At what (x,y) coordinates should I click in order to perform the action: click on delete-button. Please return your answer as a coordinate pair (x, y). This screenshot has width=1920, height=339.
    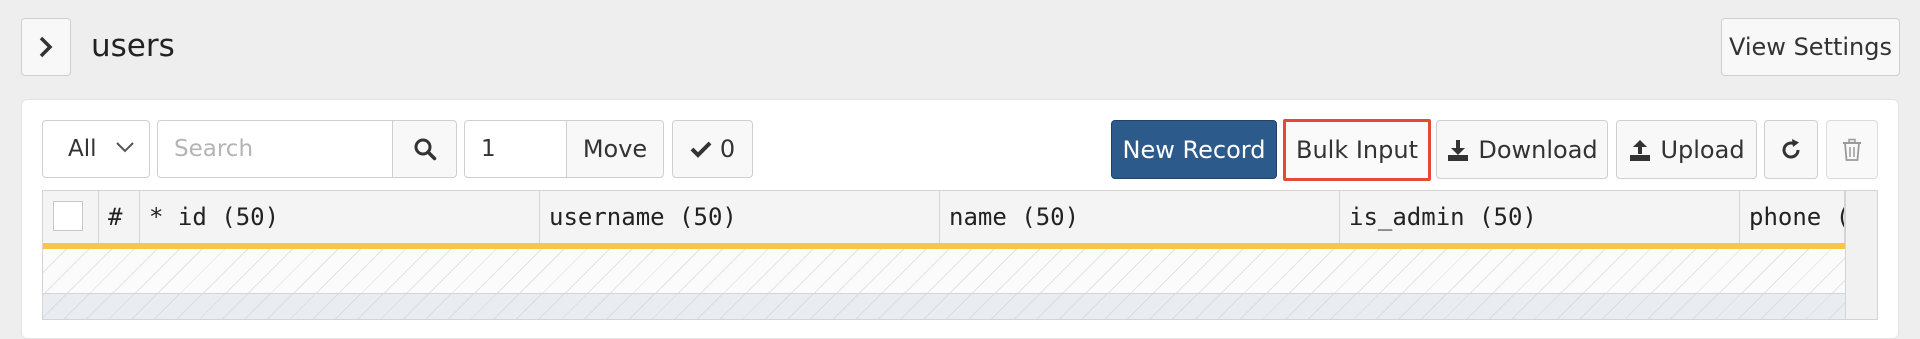
    Looking at the image, I should click on (1852, 149).